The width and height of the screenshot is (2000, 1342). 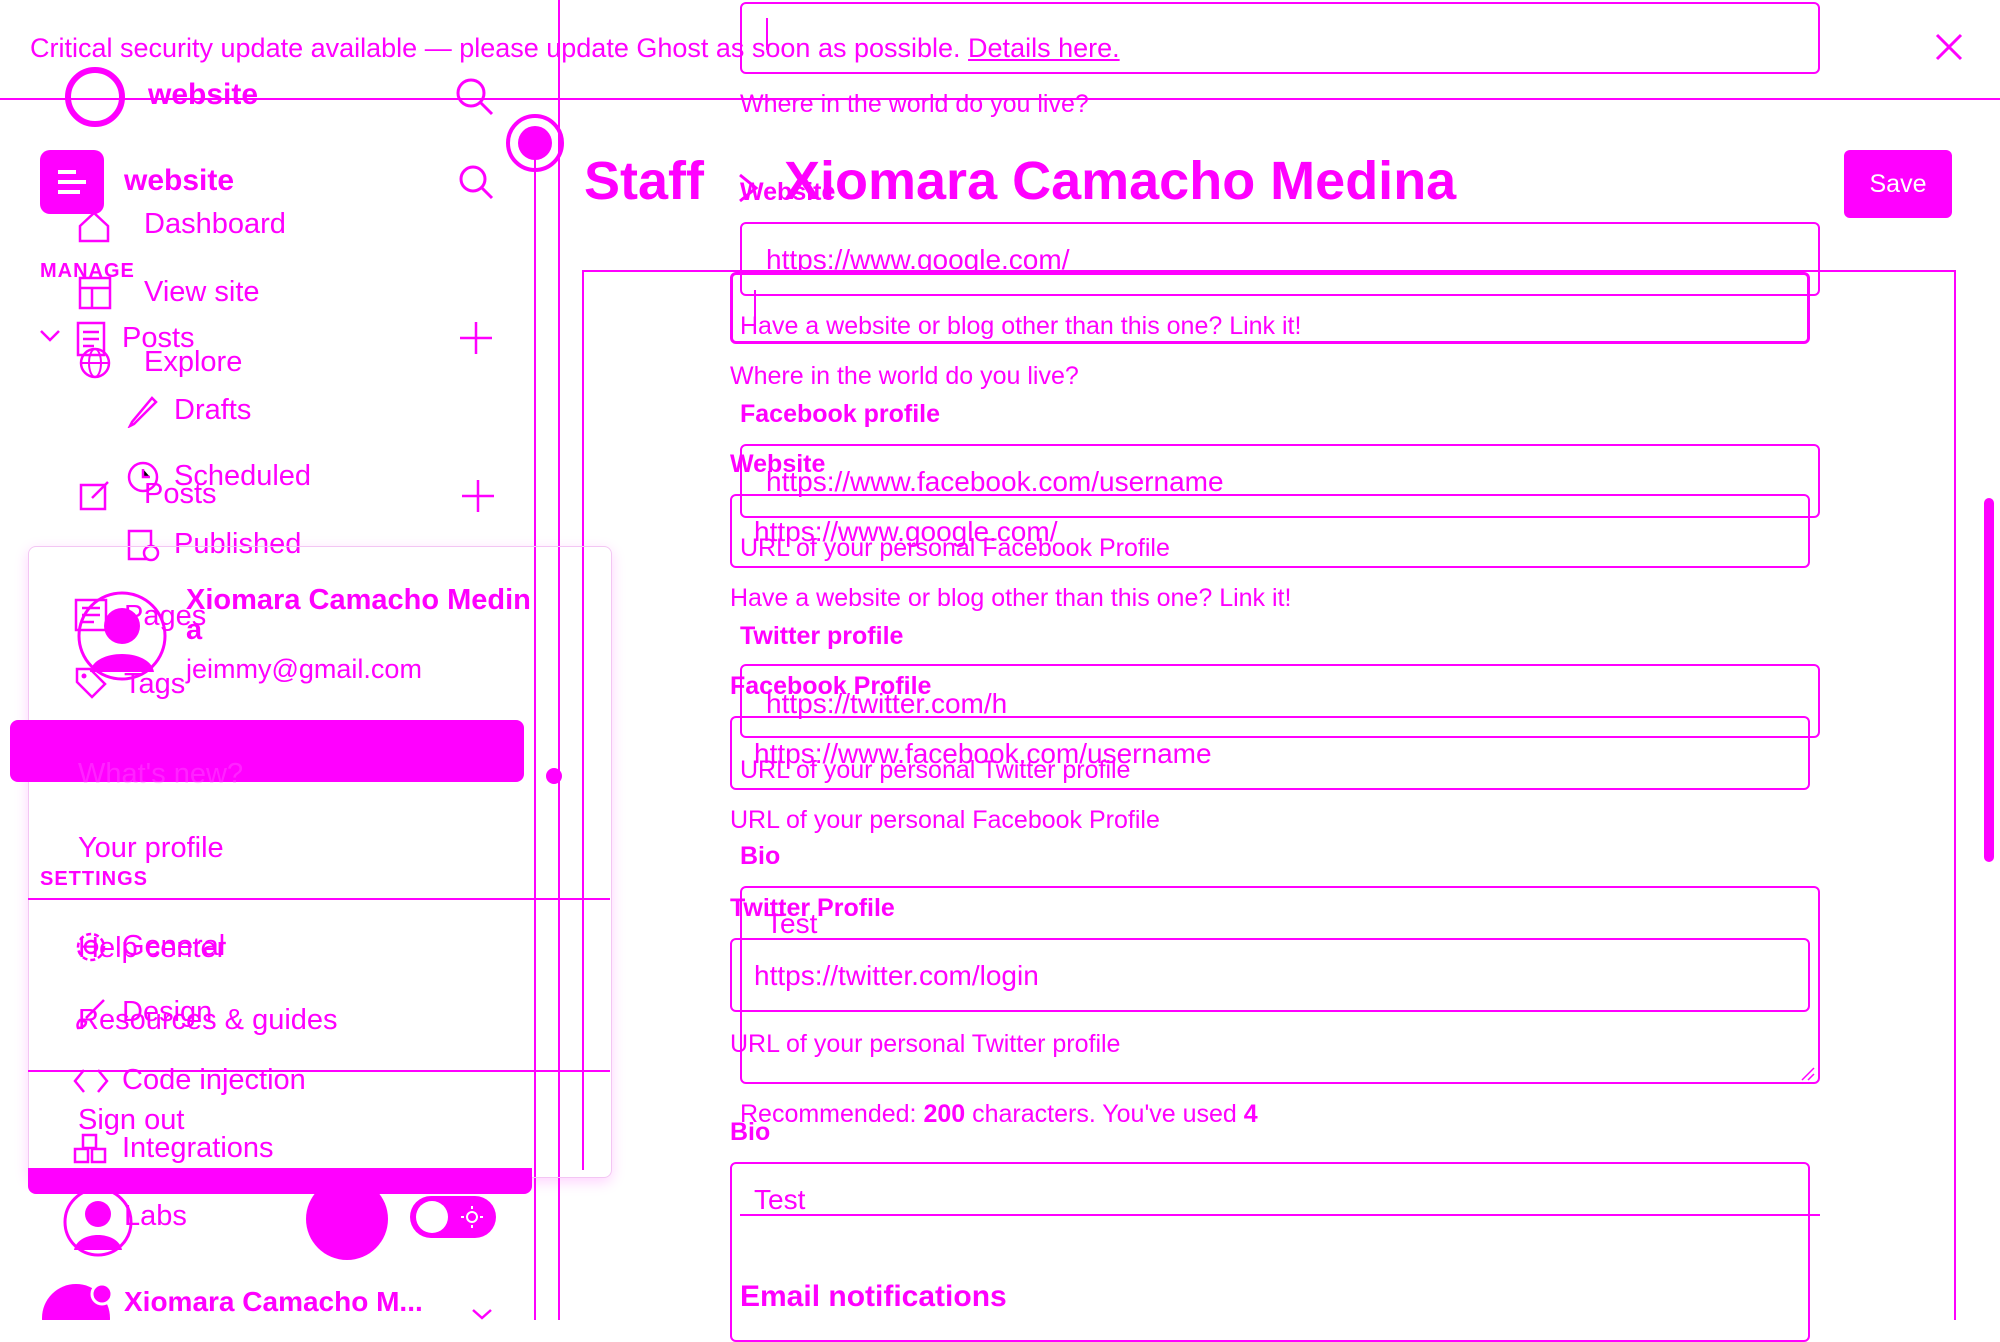 What do you see at coordinates (95, 97) in the screenshot?
I see `site-logo-icon` at bounding box center [95, 97].